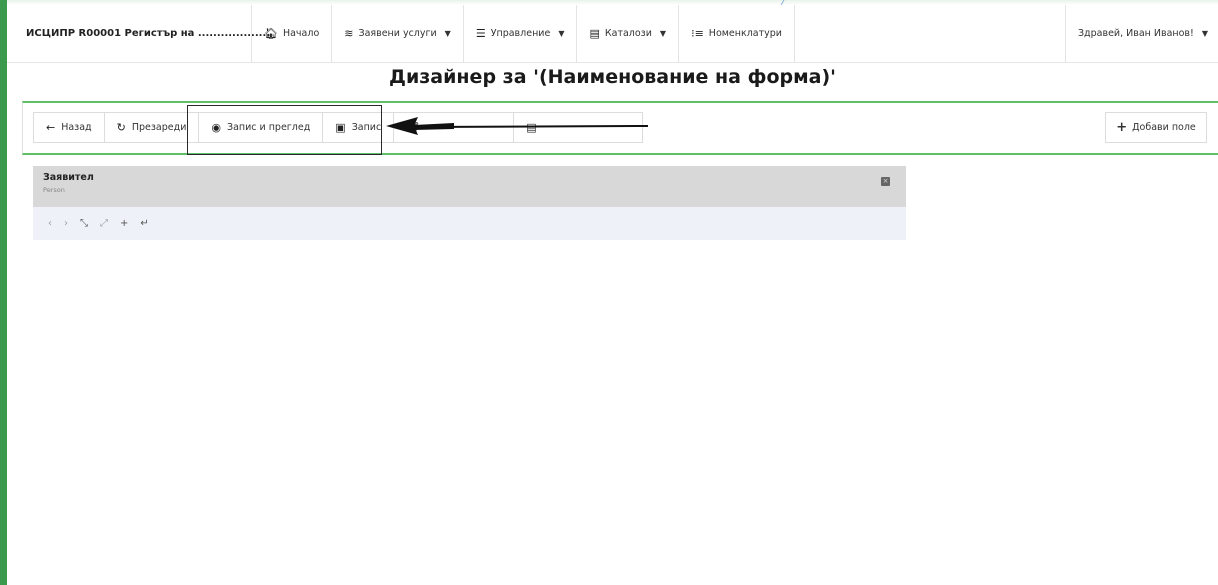 Image resolution: width=1218 pixels, height=585 pixels. Describe the element at coordinates (366, 127) in the screenshot. I see `save-button-label: Запис` at that location.